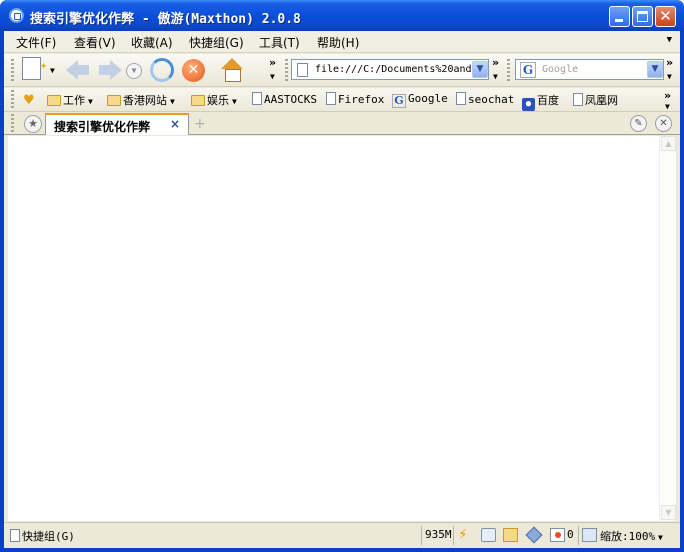  What do you see at coordinates (627, 536) in the screenshot?
I see `zoom-level: 缩放:100%` at bounding box center [627, 536].